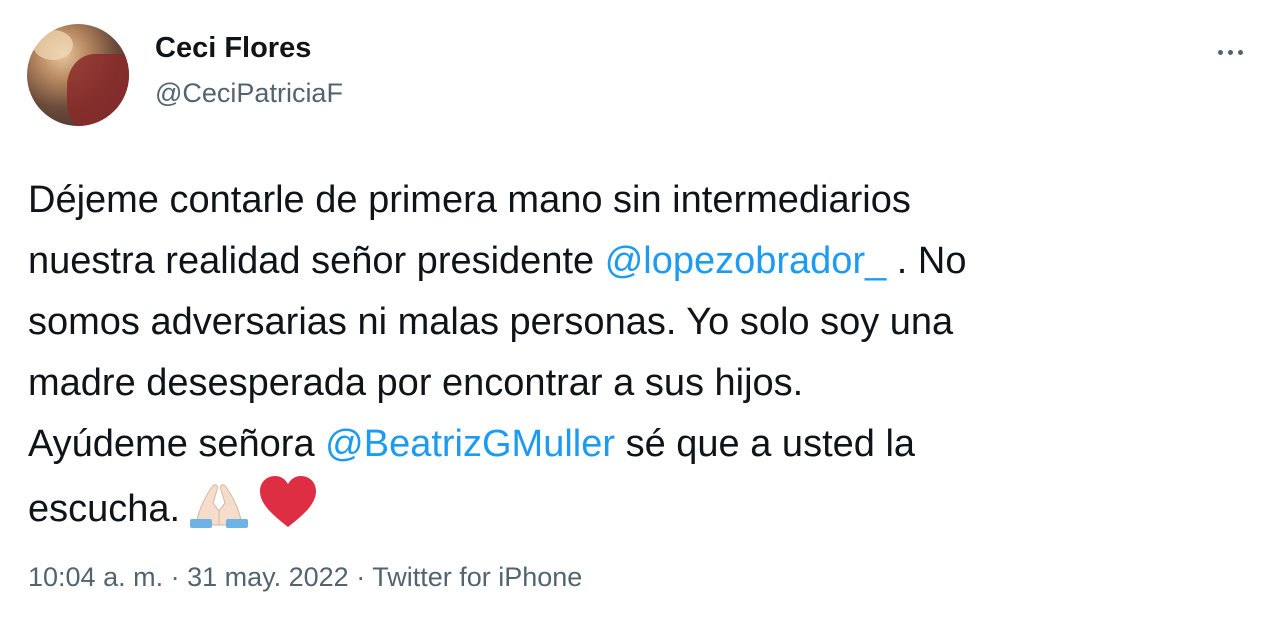  Describe the element at coordinates (746, 261) in the screenshot. I see `mention-link: @lopezobrador_` at that location.